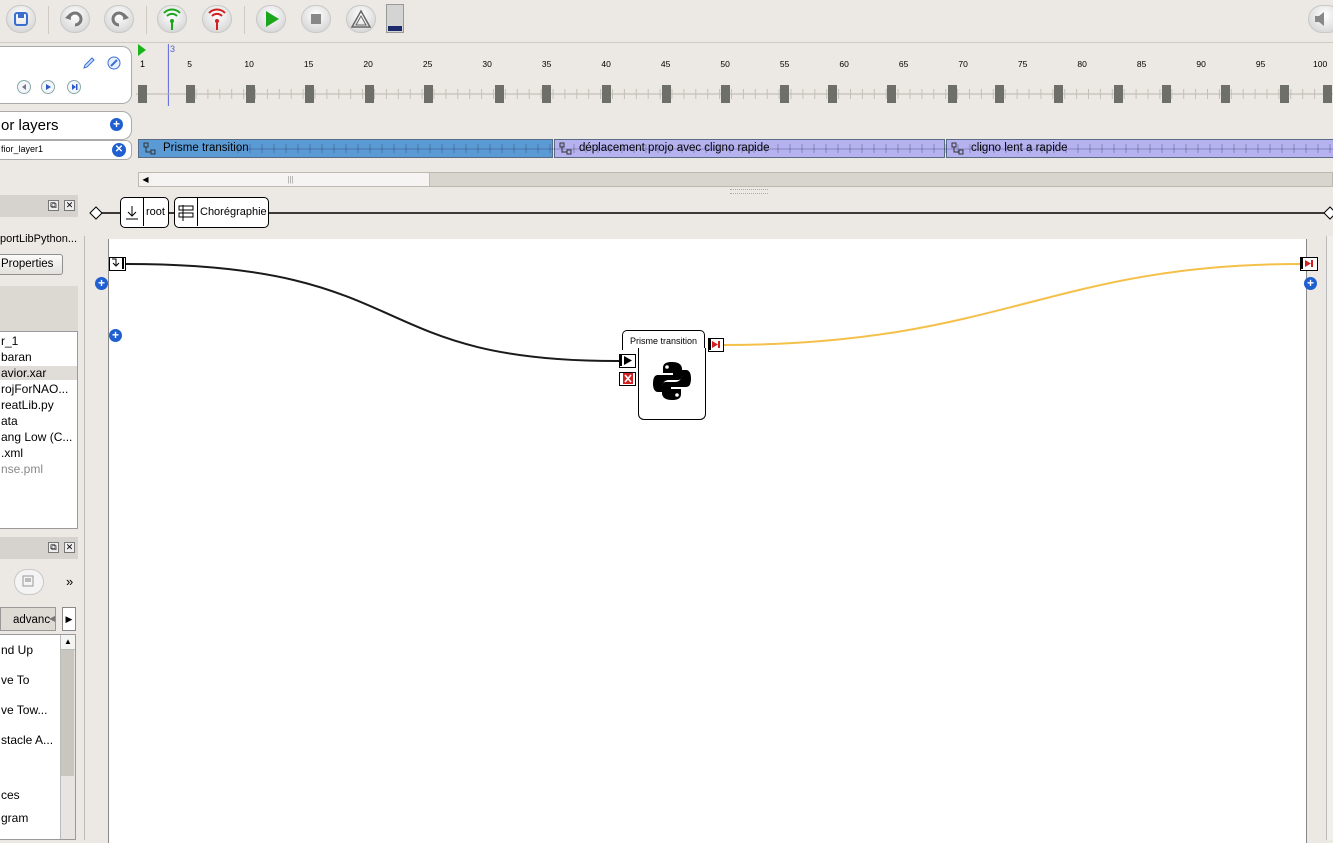 This screenshot has width=1333, height=843. I want to click on ruler-tick-label: 50, so click(725, 64).